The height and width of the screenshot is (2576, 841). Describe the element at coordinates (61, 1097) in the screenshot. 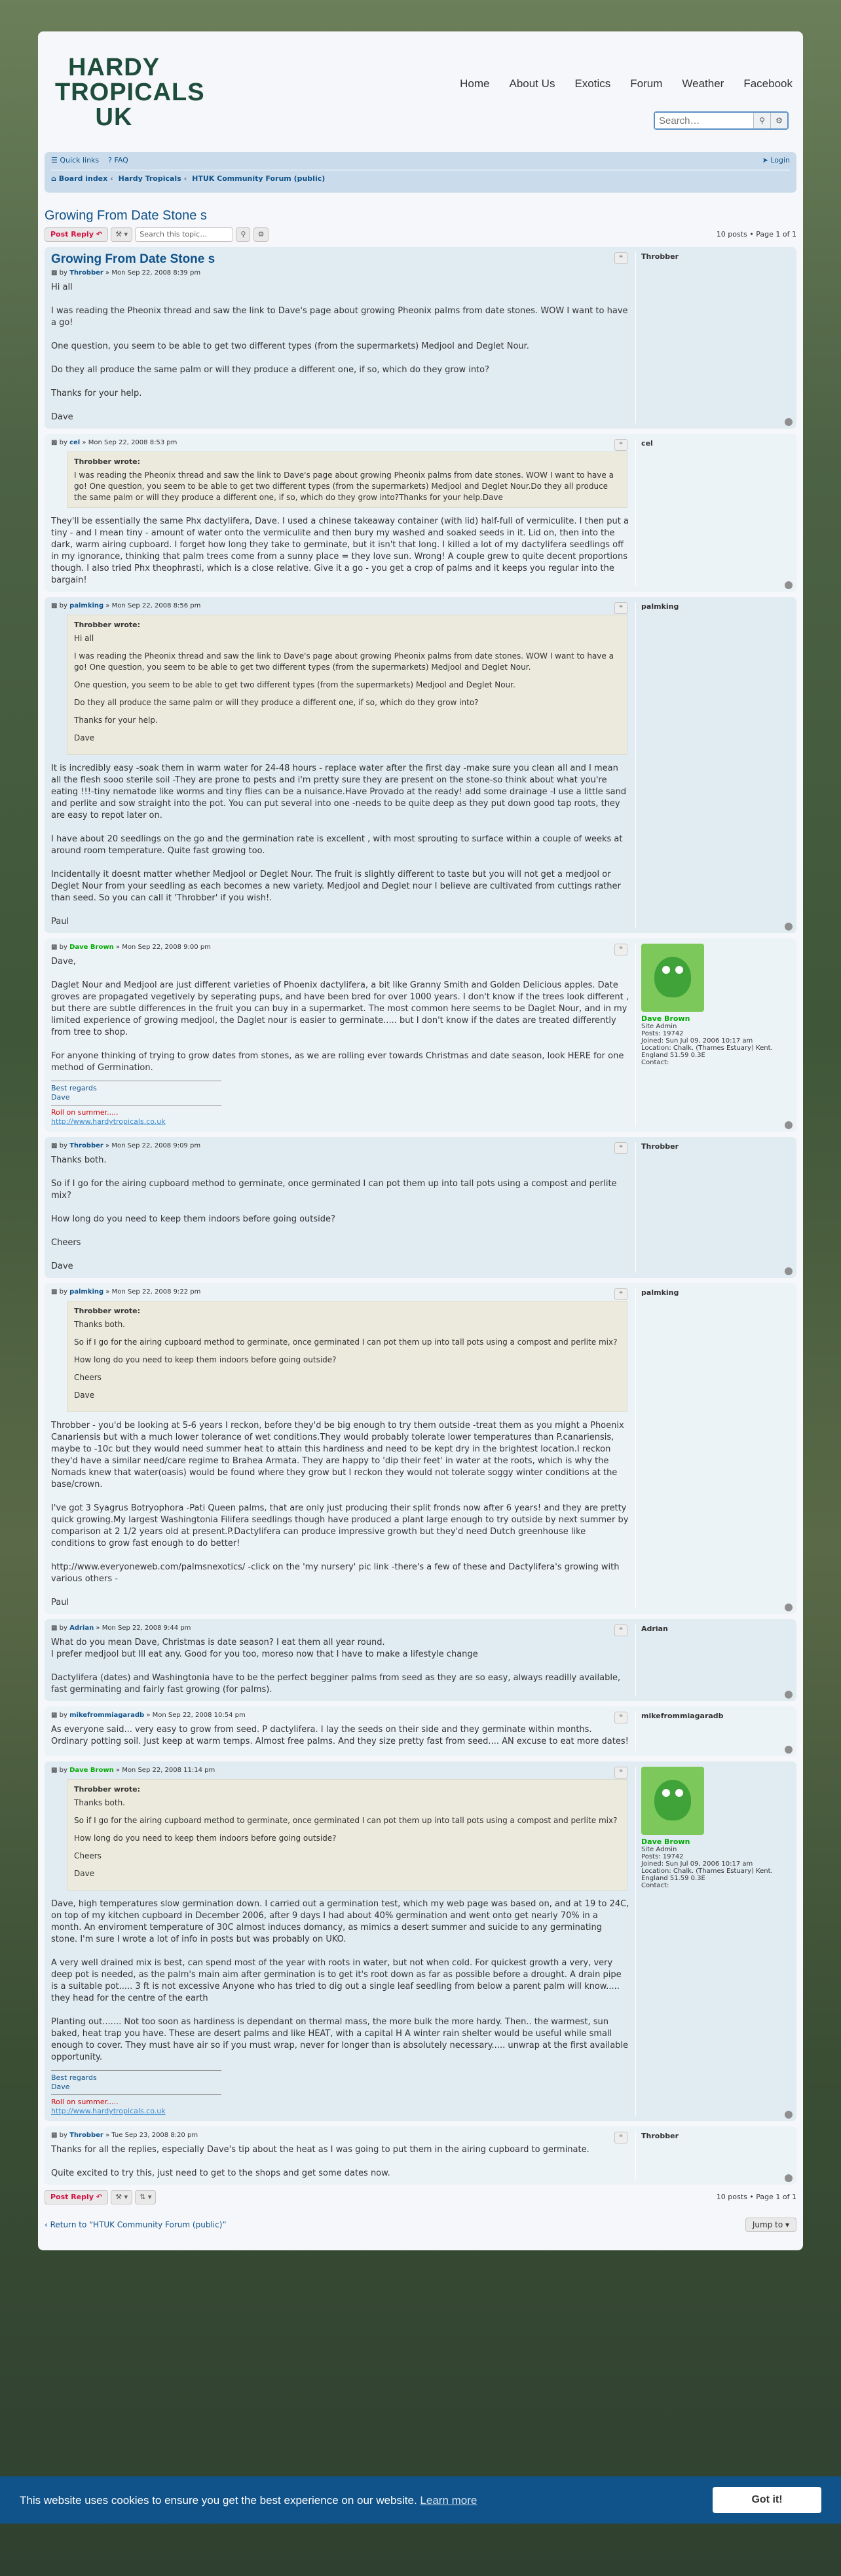

I see `sig-line: Dave` at that location.